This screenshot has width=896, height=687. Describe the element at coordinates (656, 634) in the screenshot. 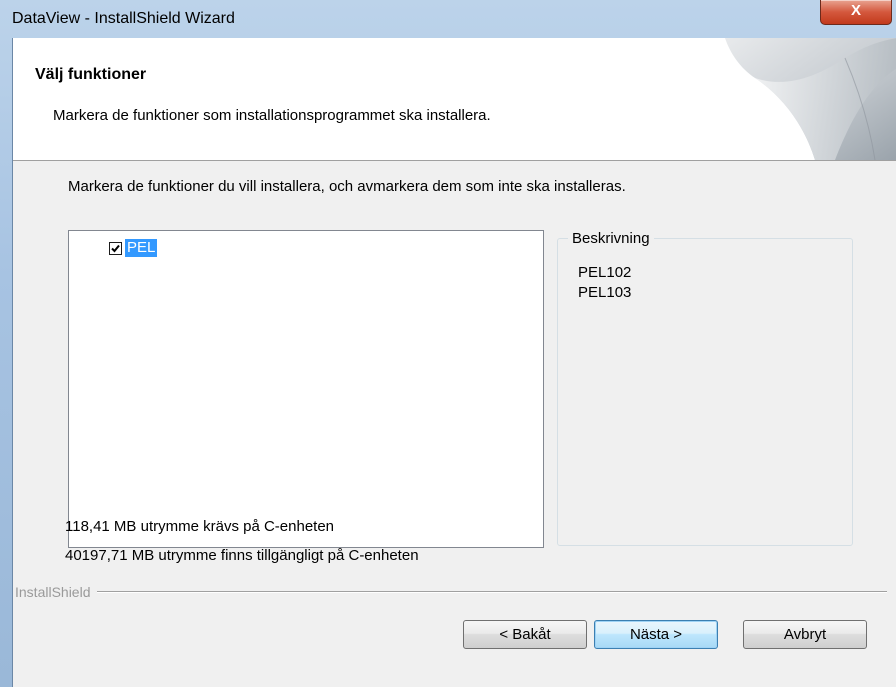

I see `next-button: Nästa >` at that location.